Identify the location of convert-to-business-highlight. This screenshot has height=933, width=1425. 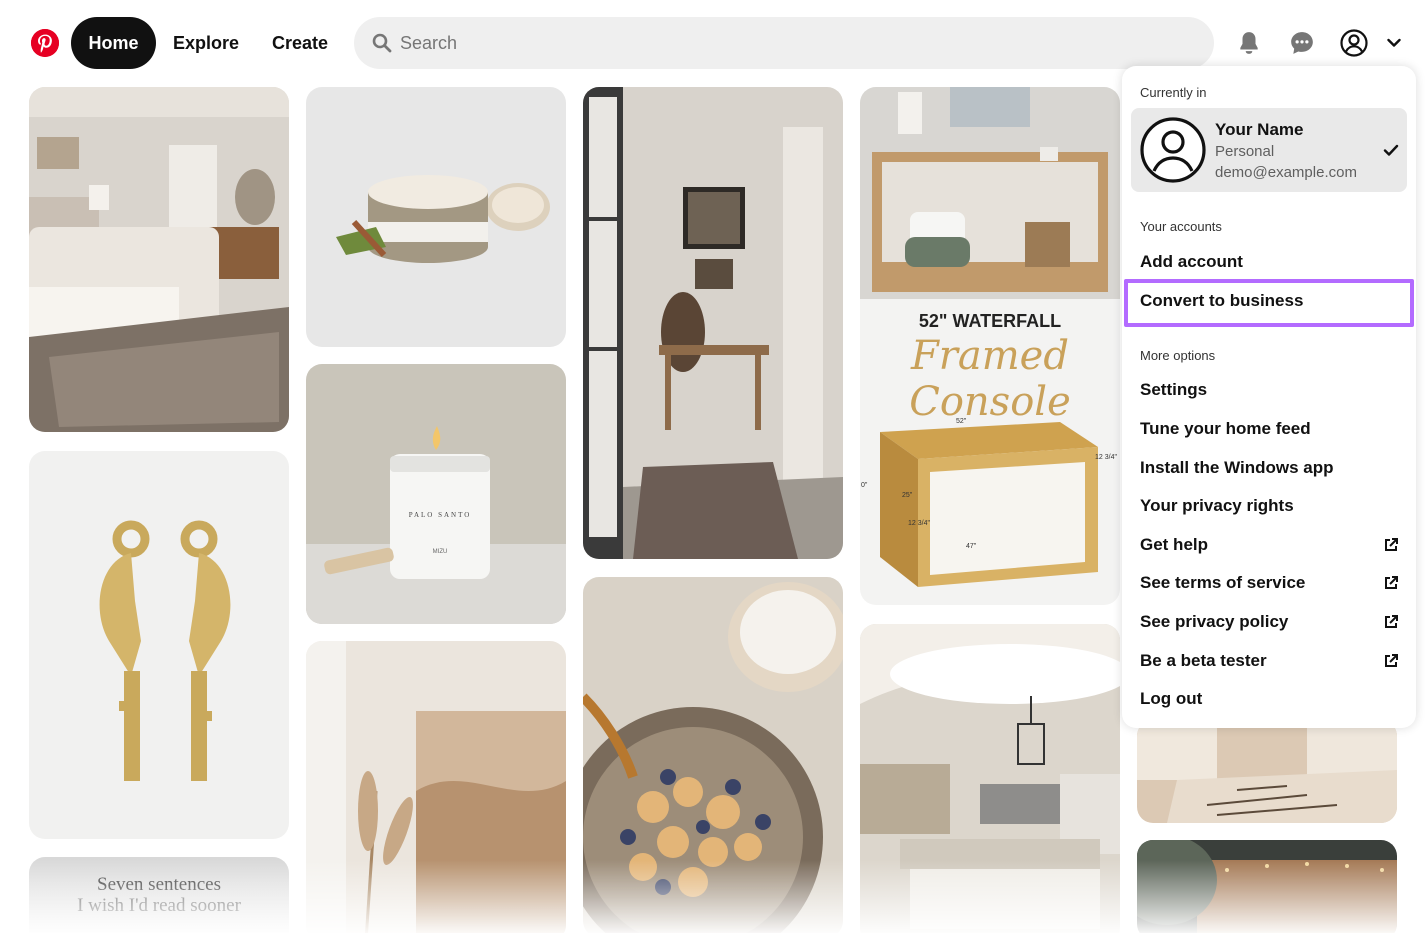
(1269, 303).